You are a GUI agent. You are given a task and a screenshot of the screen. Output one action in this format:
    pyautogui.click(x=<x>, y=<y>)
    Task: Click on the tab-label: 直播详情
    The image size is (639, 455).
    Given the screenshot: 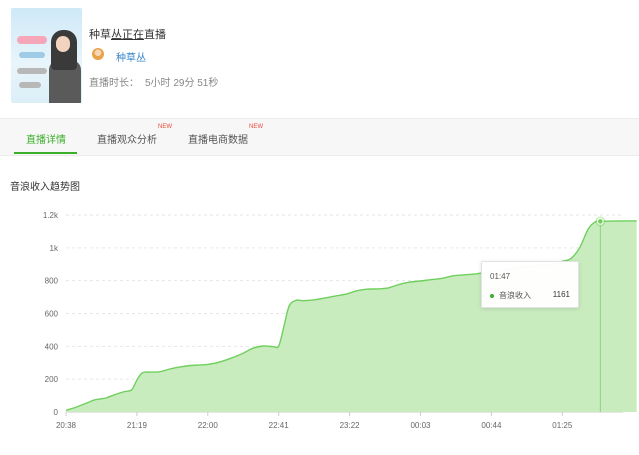 What is the action you would take?
    pyautogui.click(x=46, y=140)
    